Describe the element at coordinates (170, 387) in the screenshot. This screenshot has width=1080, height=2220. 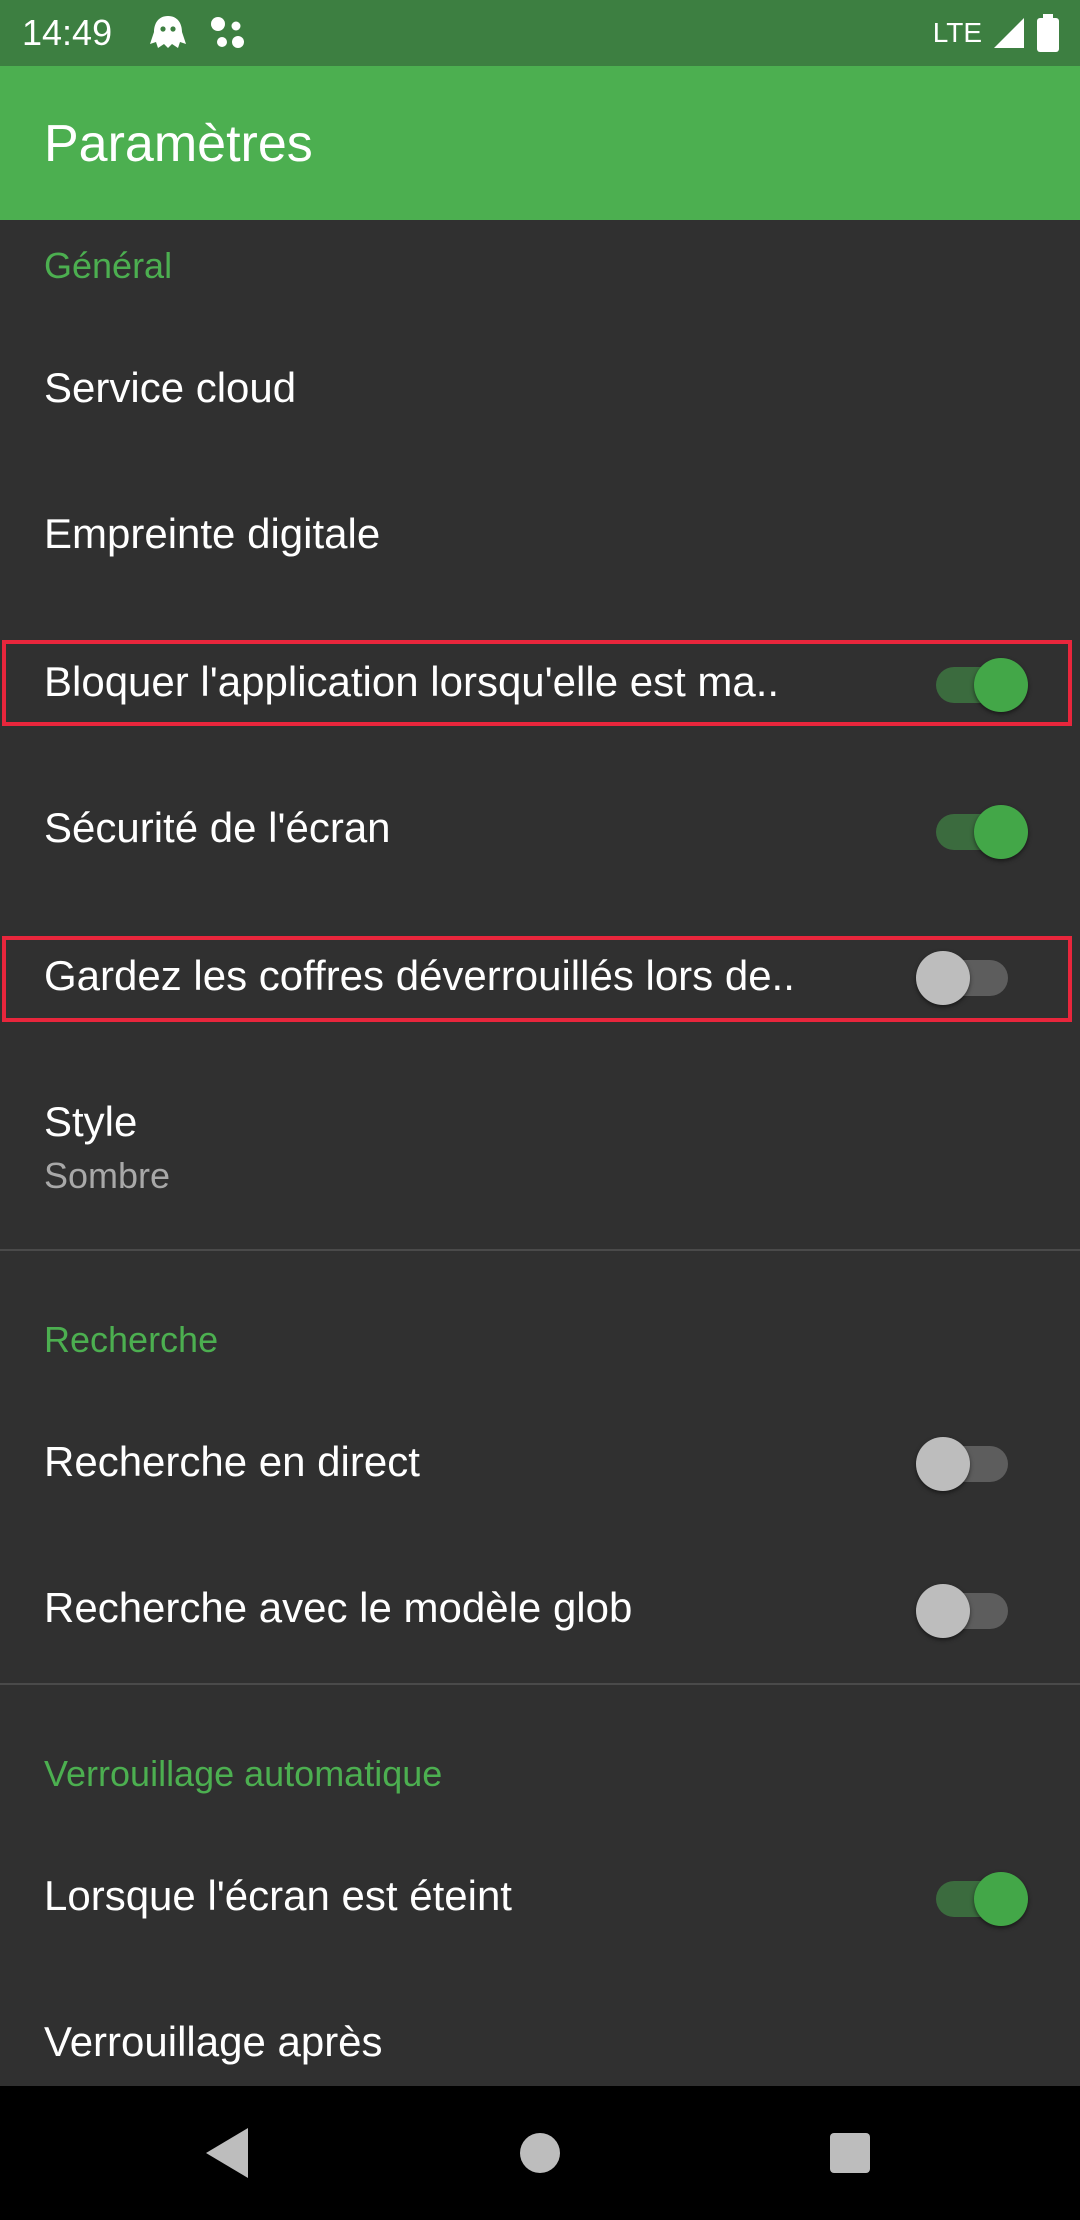
I see `setting-cloud-service-title: Service cloud` at that location.